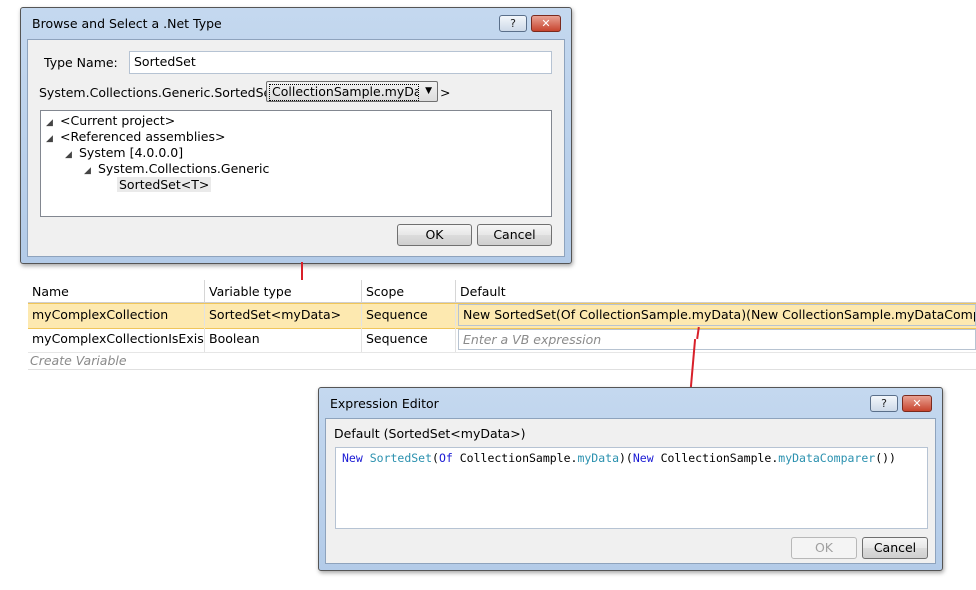 The image size is (976, 590). What do you see at coordinates (445, 458) in the screenshot?
I see `code-token: Of` at bounding box center [445, 458].